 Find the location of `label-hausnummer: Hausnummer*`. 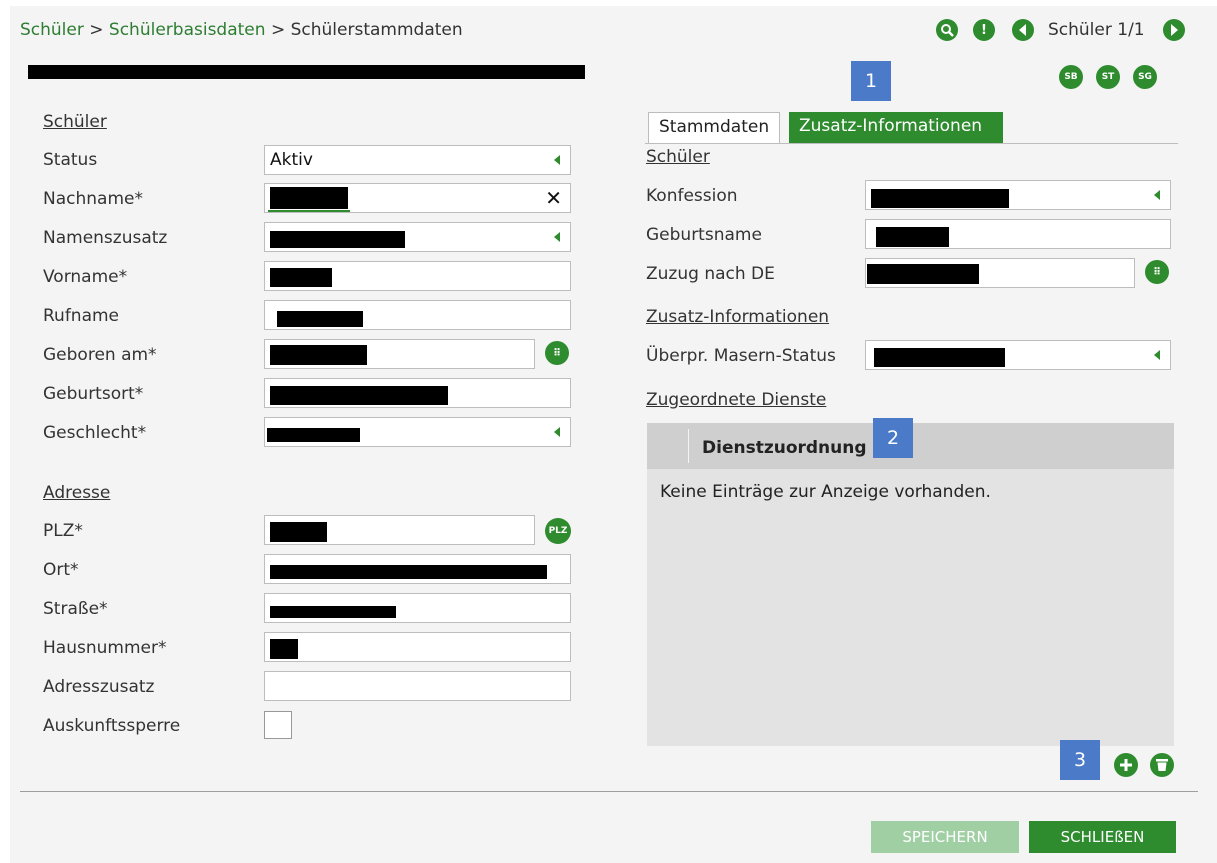

label-hausnummer: Hausnummer* is located at coordinates (105, 648).